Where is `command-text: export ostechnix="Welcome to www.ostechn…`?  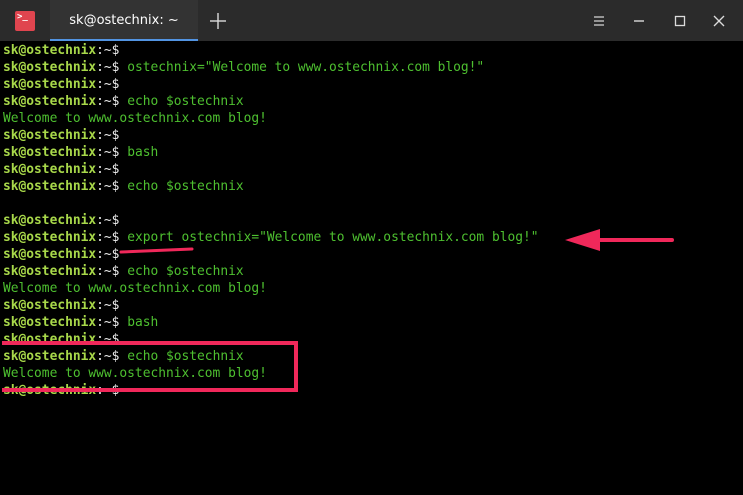
command-text: export ostechnix="Welcome to www.ostechn… is located at coordinates (329, 237).